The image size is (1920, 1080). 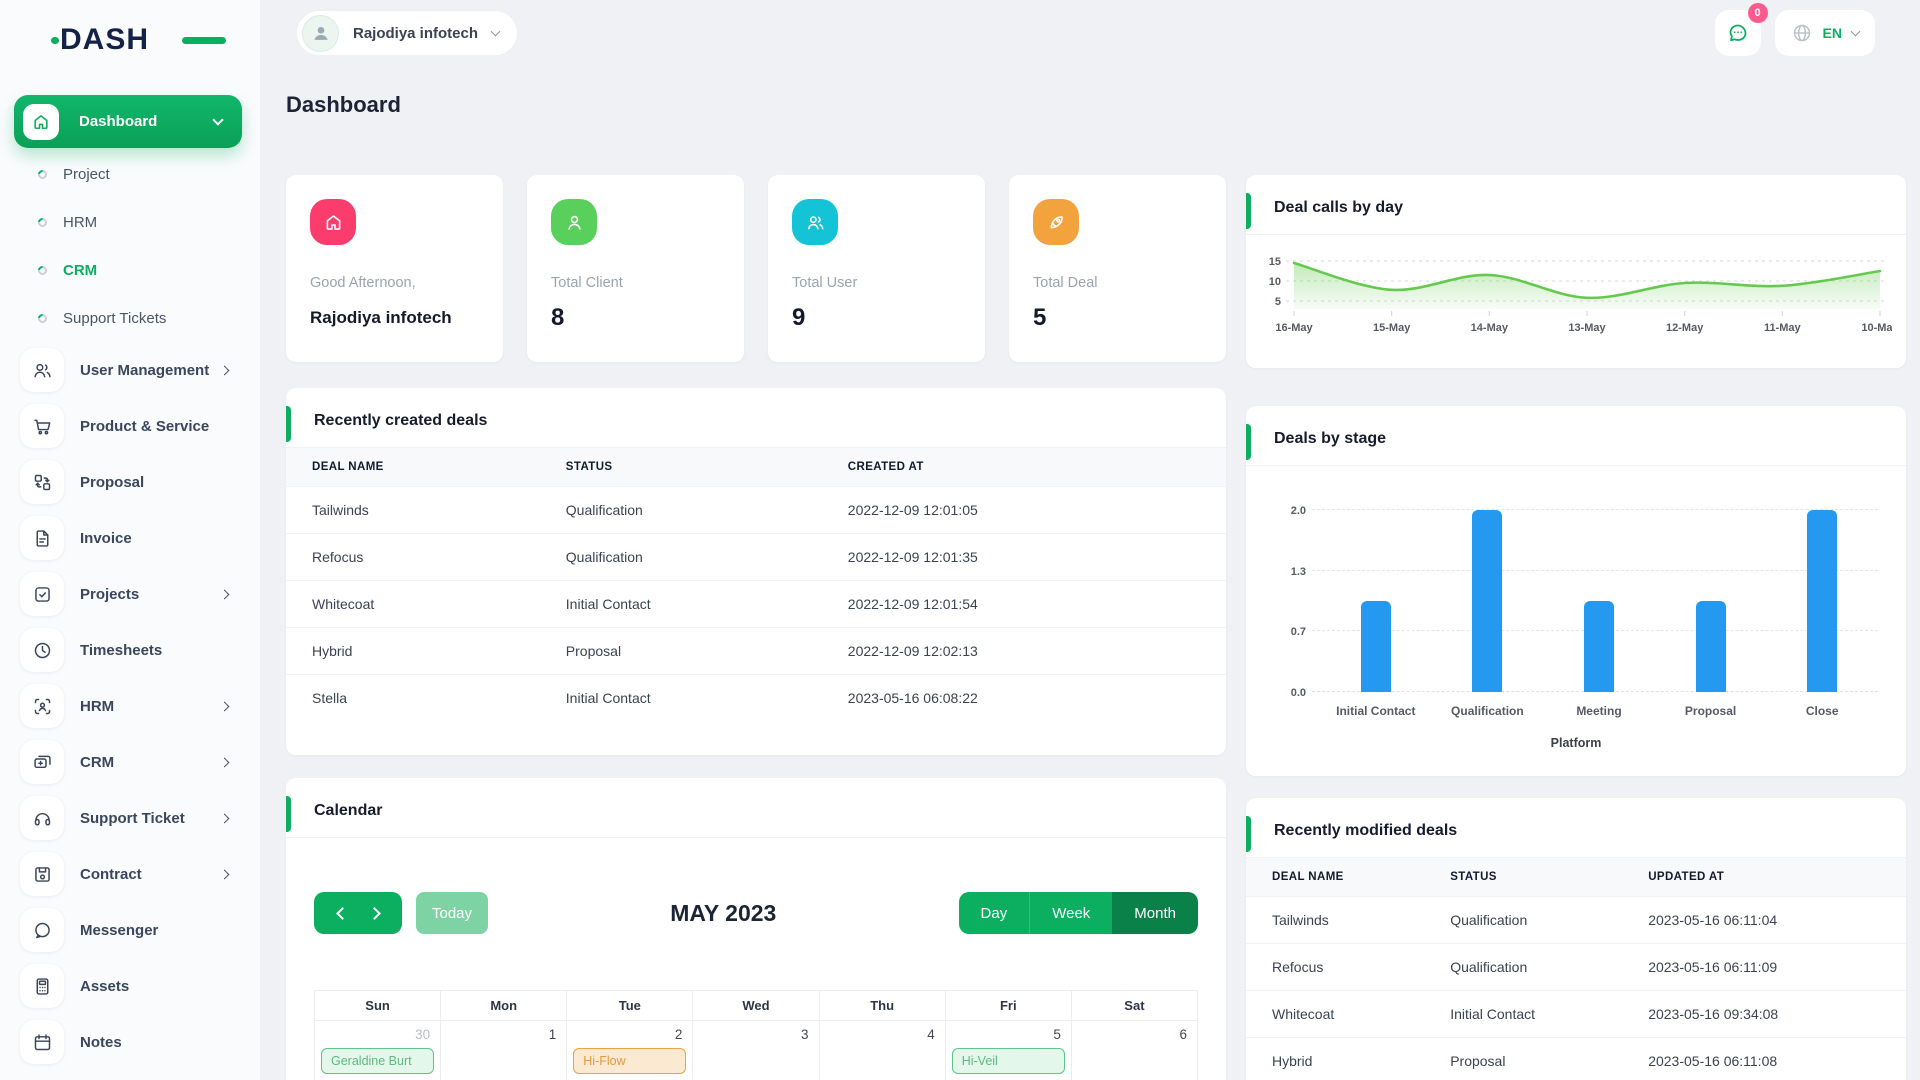 I want to click on language-selector: EN, so click(x=1824, y=33).